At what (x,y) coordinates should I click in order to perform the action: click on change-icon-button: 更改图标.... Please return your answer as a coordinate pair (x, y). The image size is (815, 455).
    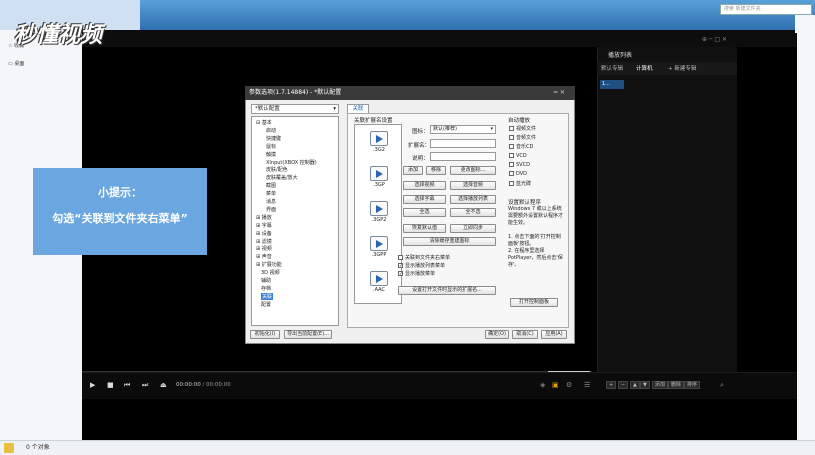
    Looking at the image, I should click on (473, 170).